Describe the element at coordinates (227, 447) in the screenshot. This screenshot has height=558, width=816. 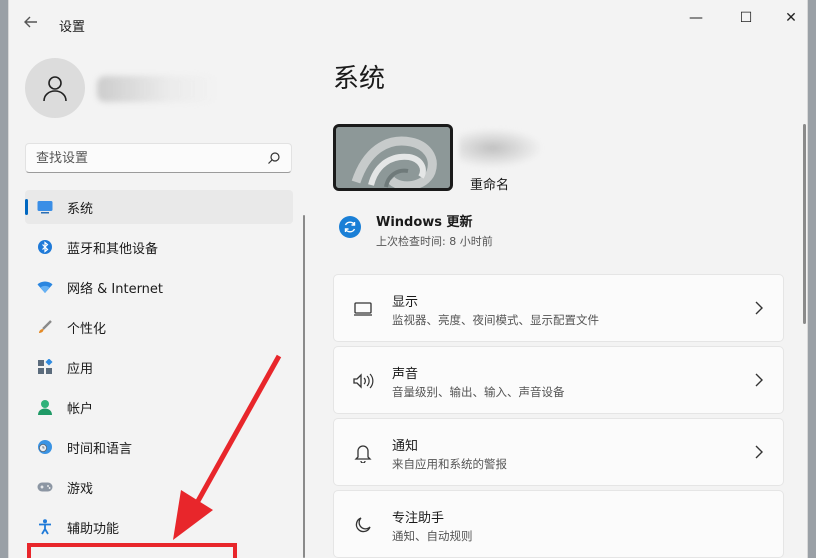
I see `red-arrow-annotation` at that location.